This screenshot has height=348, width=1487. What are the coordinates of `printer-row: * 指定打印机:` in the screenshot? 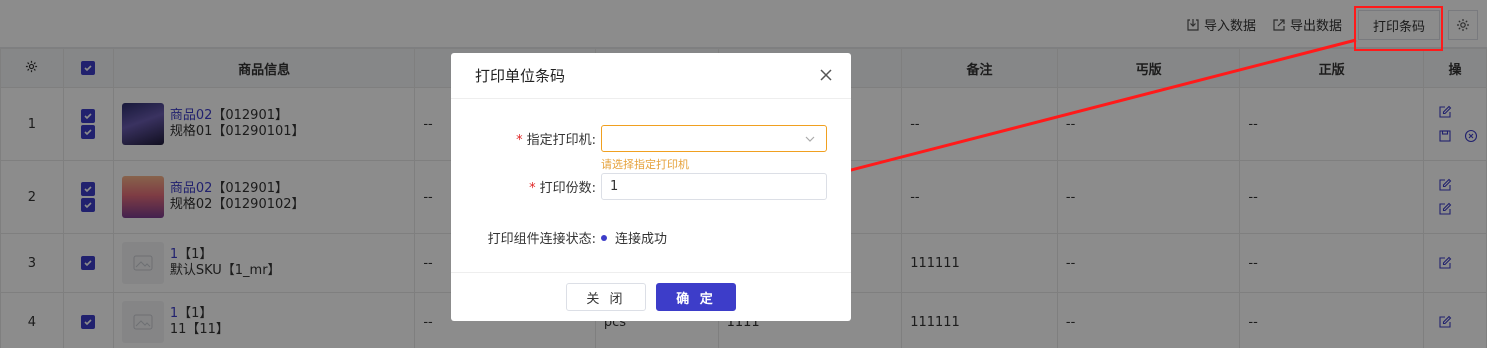 It's located at (639, 138).